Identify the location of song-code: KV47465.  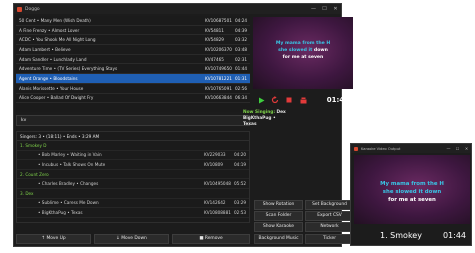
(214, 59).